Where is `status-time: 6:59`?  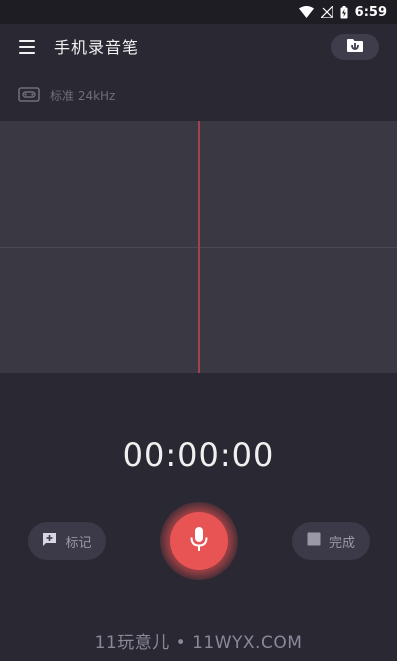 status-time: 6:59 is located at coordinates (370, 12).